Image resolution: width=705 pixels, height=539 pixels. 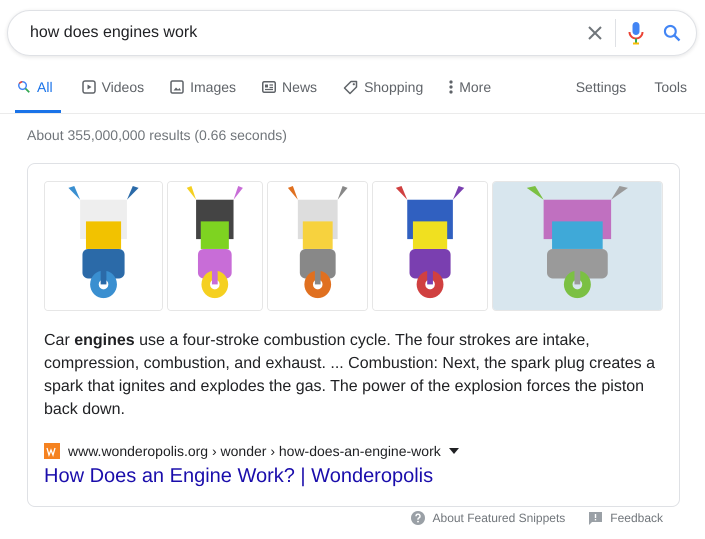 What do you see at coordinates (601, 94) in the screenshot?
I see `tool-link: Settings` at bounding box center [601, 94].